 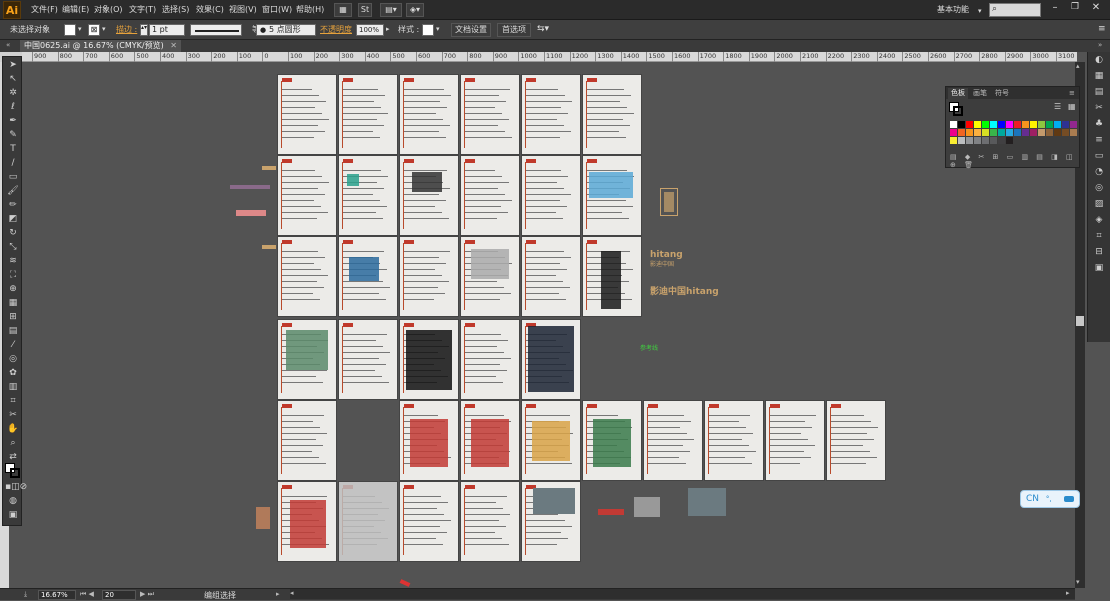 I want to click on color-panel-icon: ◐, so click(x=1099, y=60).